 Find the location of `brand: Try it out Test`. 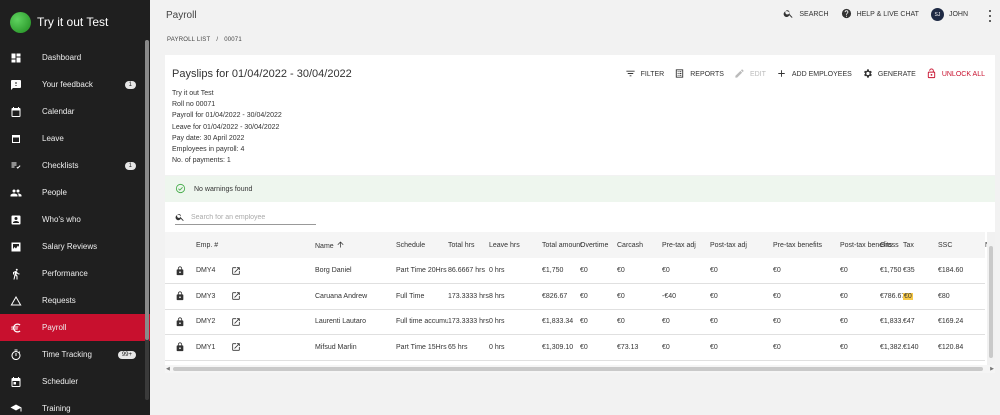

brand: Try it out Test is located at coordinates (75, 22).